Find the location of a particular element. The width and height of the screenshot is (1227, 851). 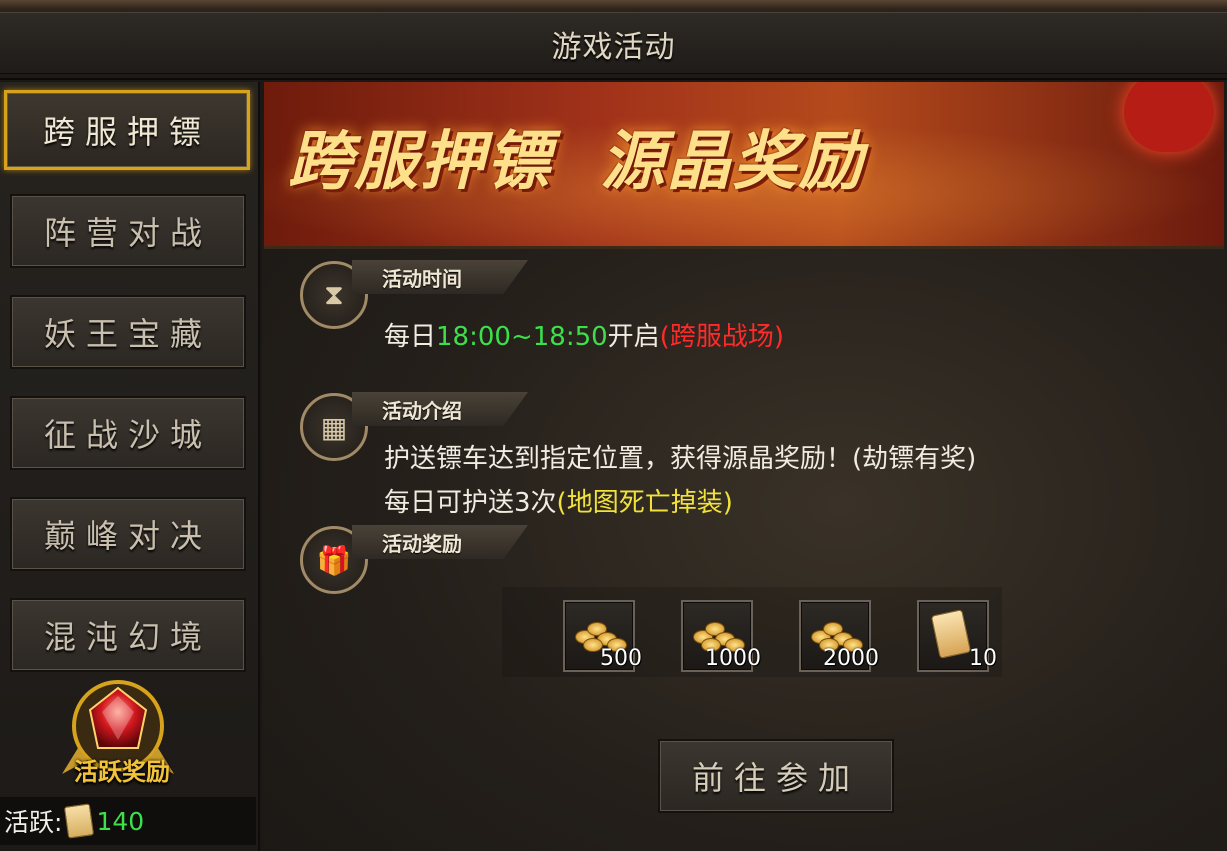

reward-count-2: 1000 is located at coordinates (733, 658).